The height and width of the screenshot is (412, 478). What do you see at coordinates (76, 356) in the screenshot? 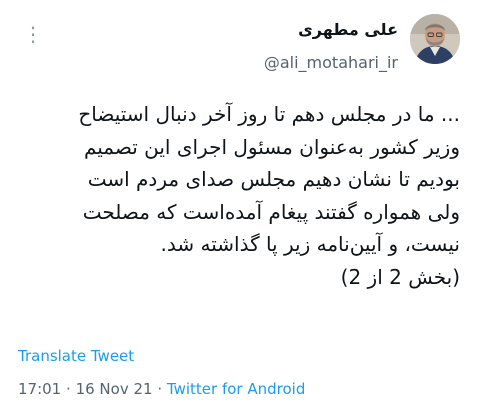
I see `translate-tweet-link: Translate Tweet` at bounding box center [76, 356].